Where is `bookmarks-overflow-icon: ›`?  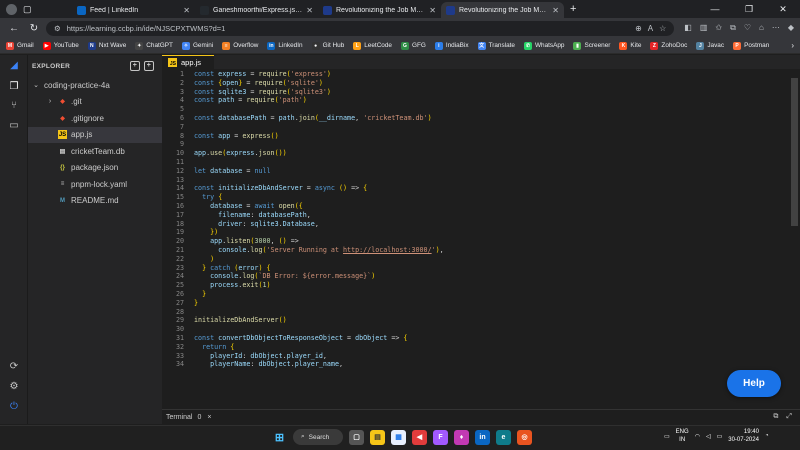 bookmarks-overflow-icon: › is located at coordinates (792, 45).